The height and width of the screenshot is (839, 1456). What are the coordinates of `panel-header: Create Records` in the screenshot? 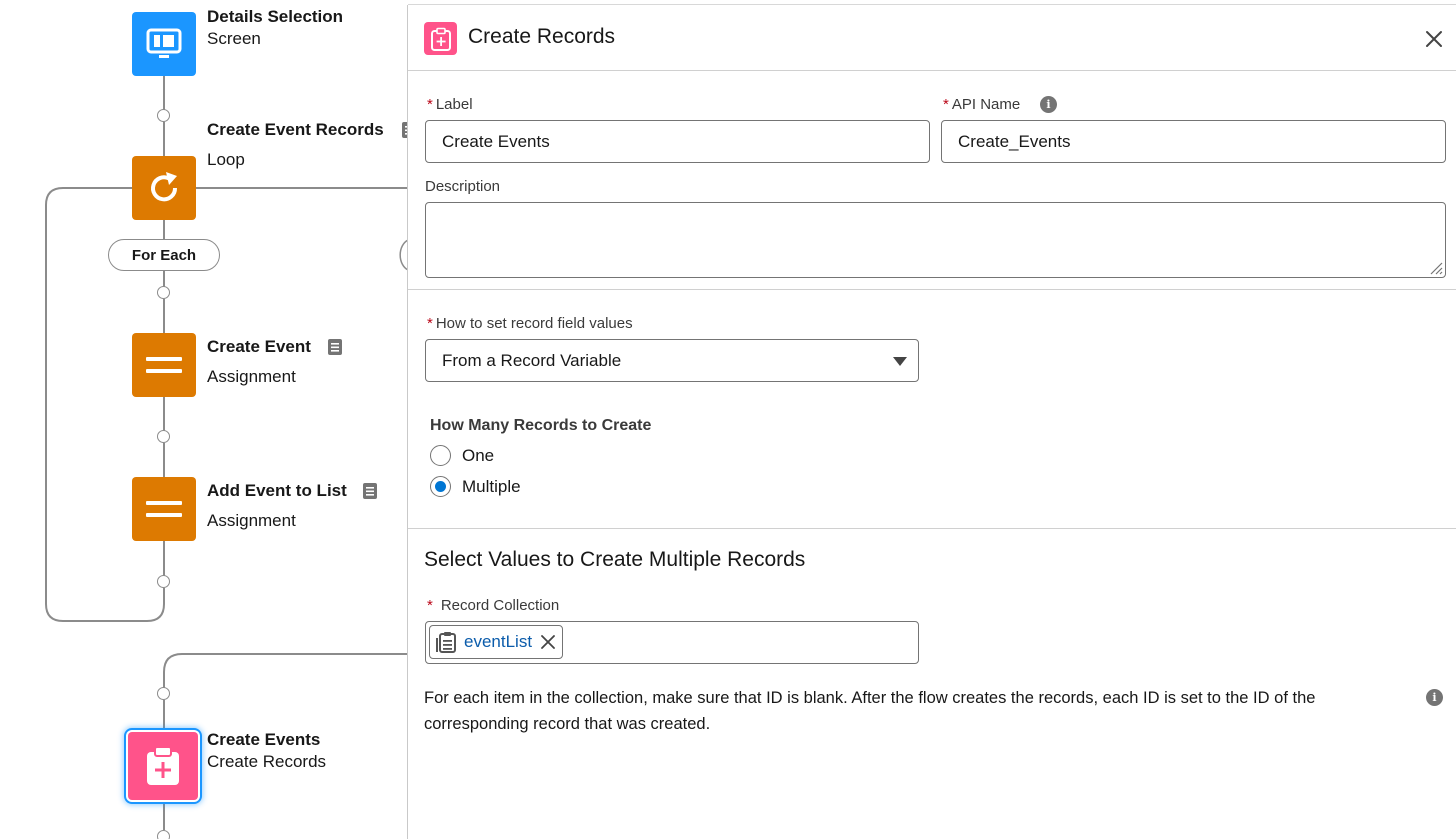 It's located at (932, 38).